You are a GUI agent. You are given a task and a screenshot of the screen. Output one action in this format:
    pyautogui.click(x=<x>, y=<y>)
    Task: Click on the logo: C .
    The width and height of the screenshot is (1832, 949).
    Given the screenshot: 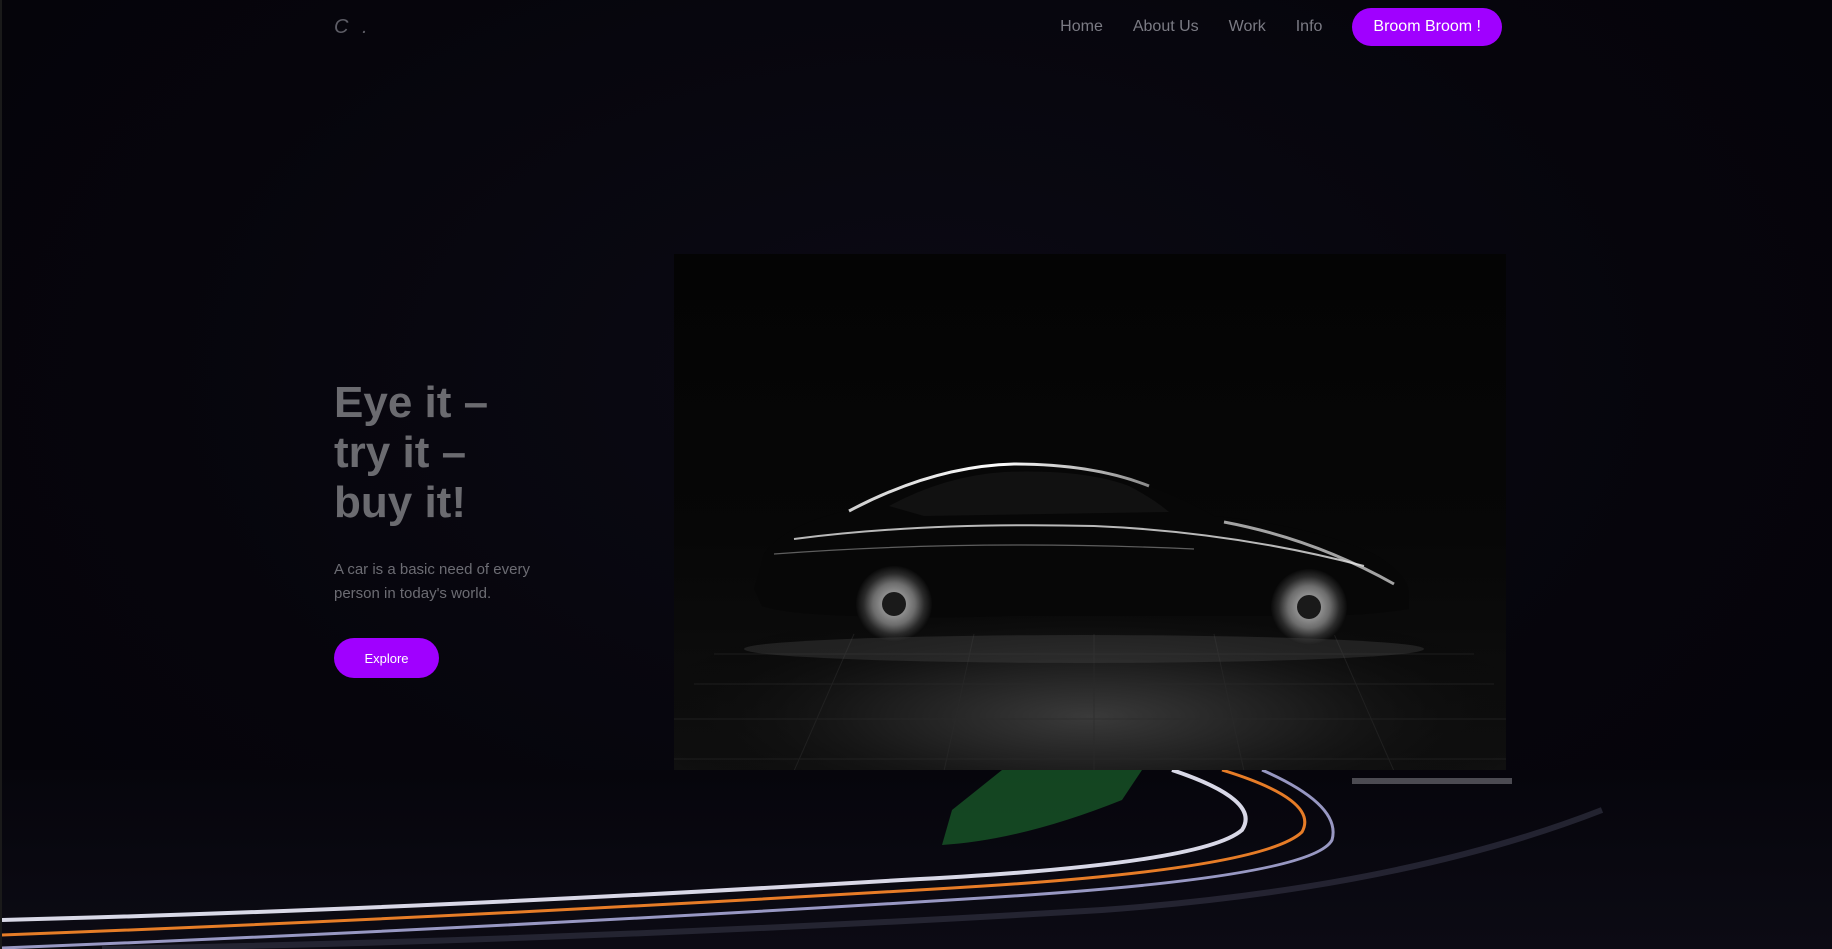 What is the action you would take?
    pyautogui.click(x=353, y=27)
    